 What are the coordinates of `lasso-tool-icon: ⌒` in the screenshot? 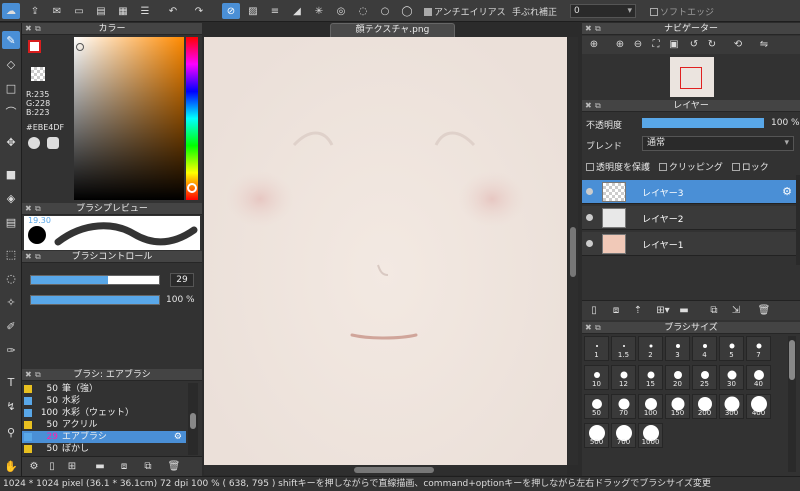 It's located at (11, 112).